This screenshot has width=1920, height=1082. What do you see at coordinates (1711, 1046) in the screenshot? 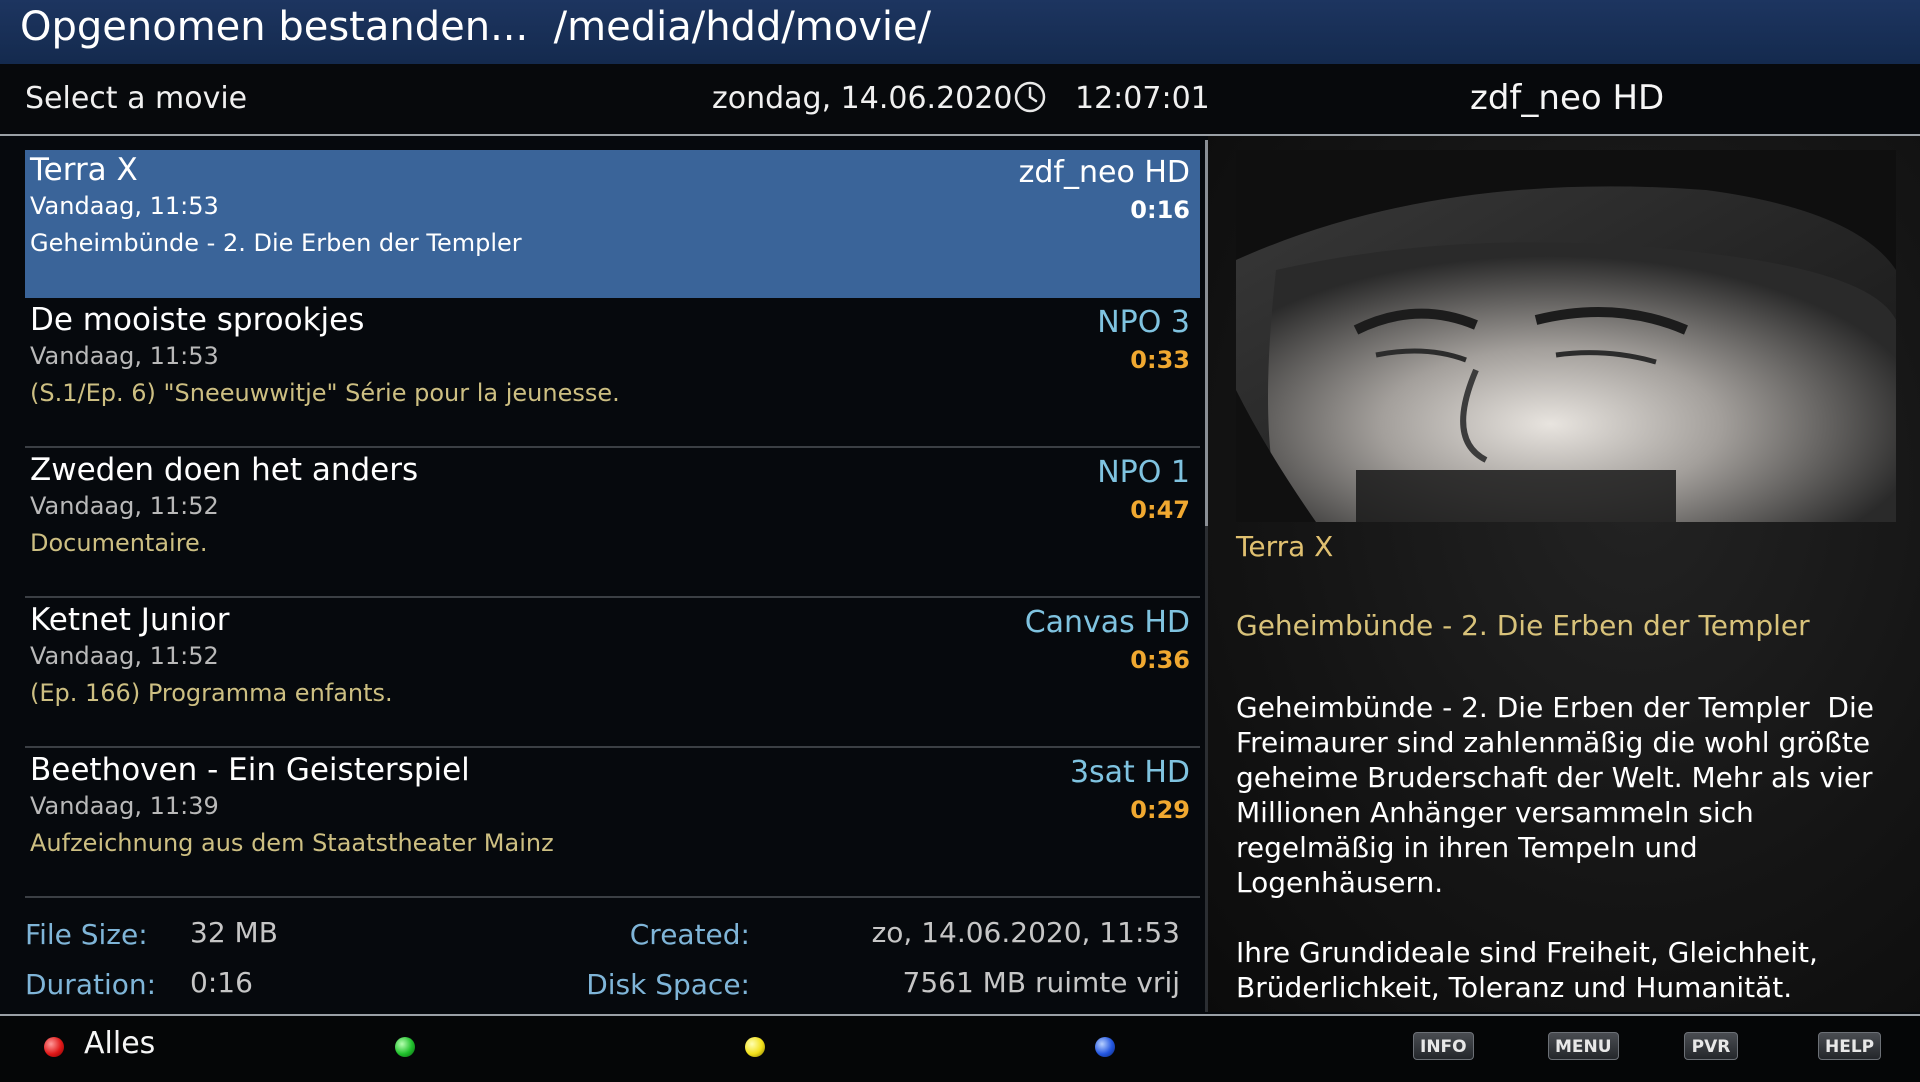
I see `pvr-key-button: PVR` at bounding box center [1711, 1046].